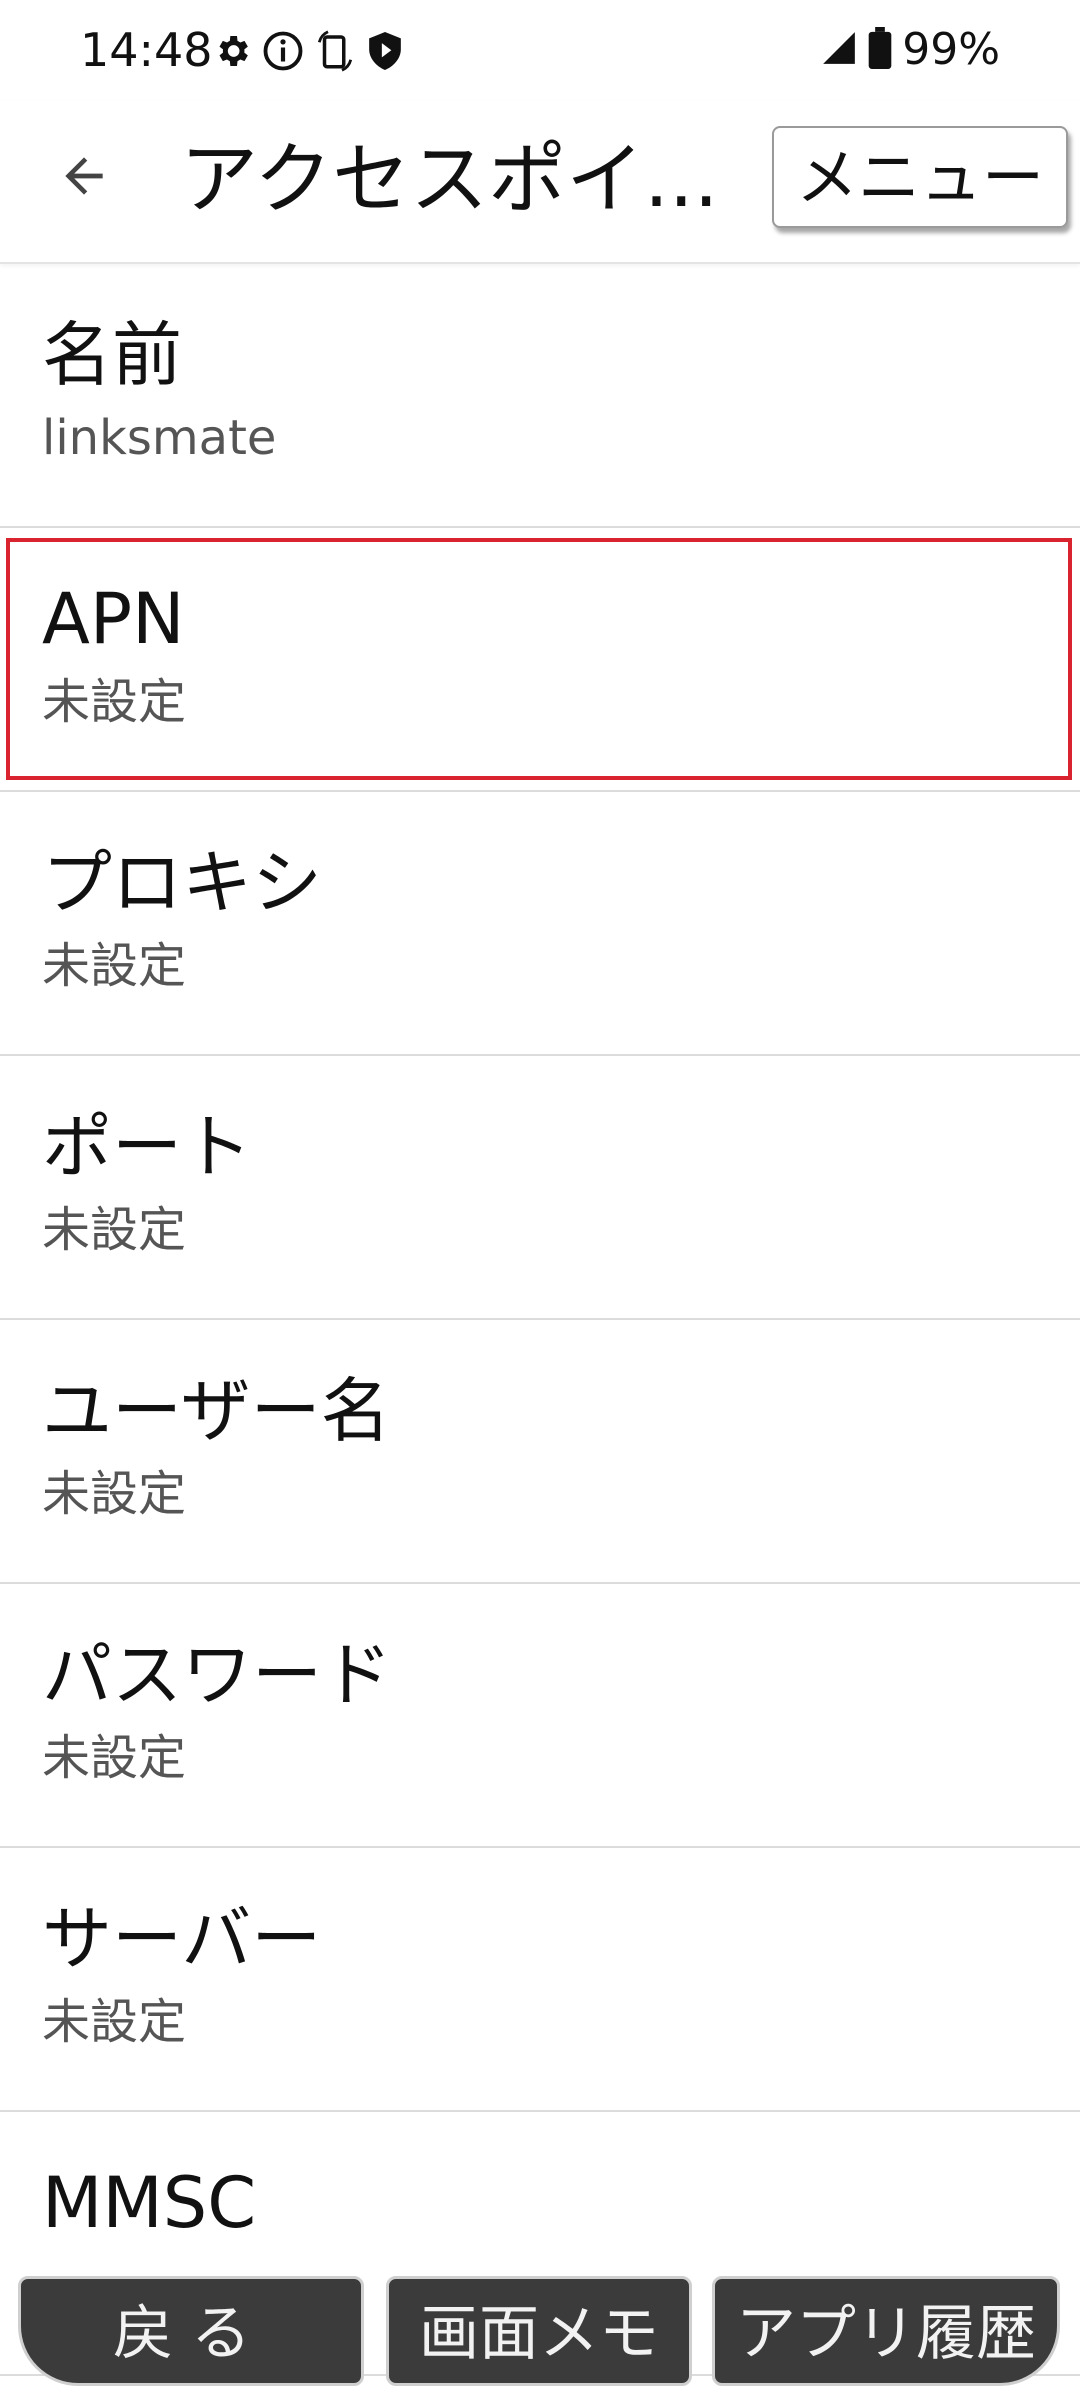 The width and height of the screenshot is (1080, 2400). Describe the element at coordinates (147, 1147) in the screenshot. I see `pref-title: ポート` at that location.